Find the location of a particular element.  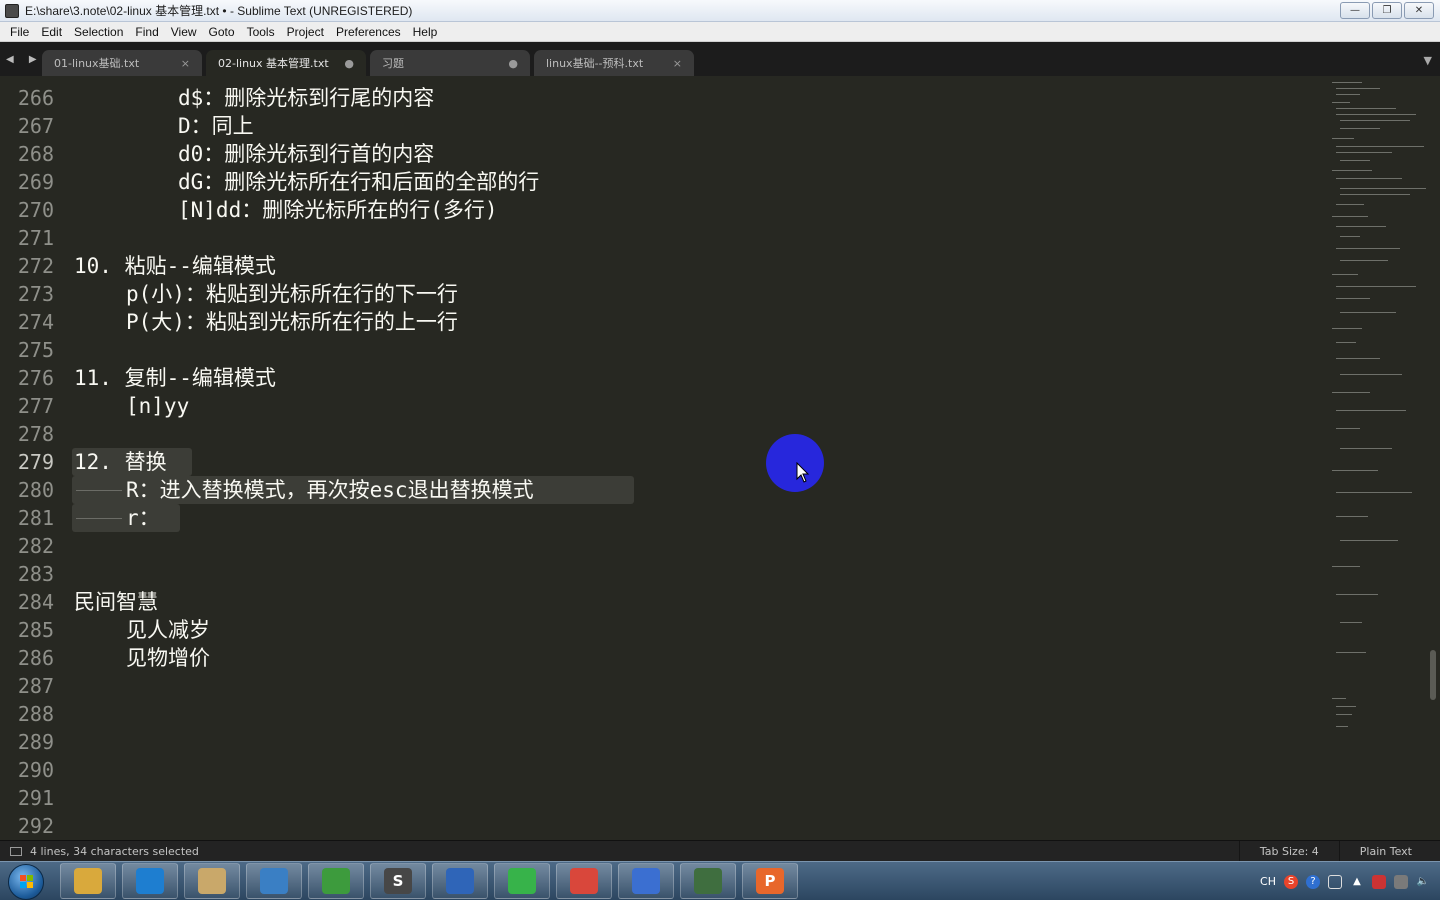

start-button is located at coordinates (26, 882).